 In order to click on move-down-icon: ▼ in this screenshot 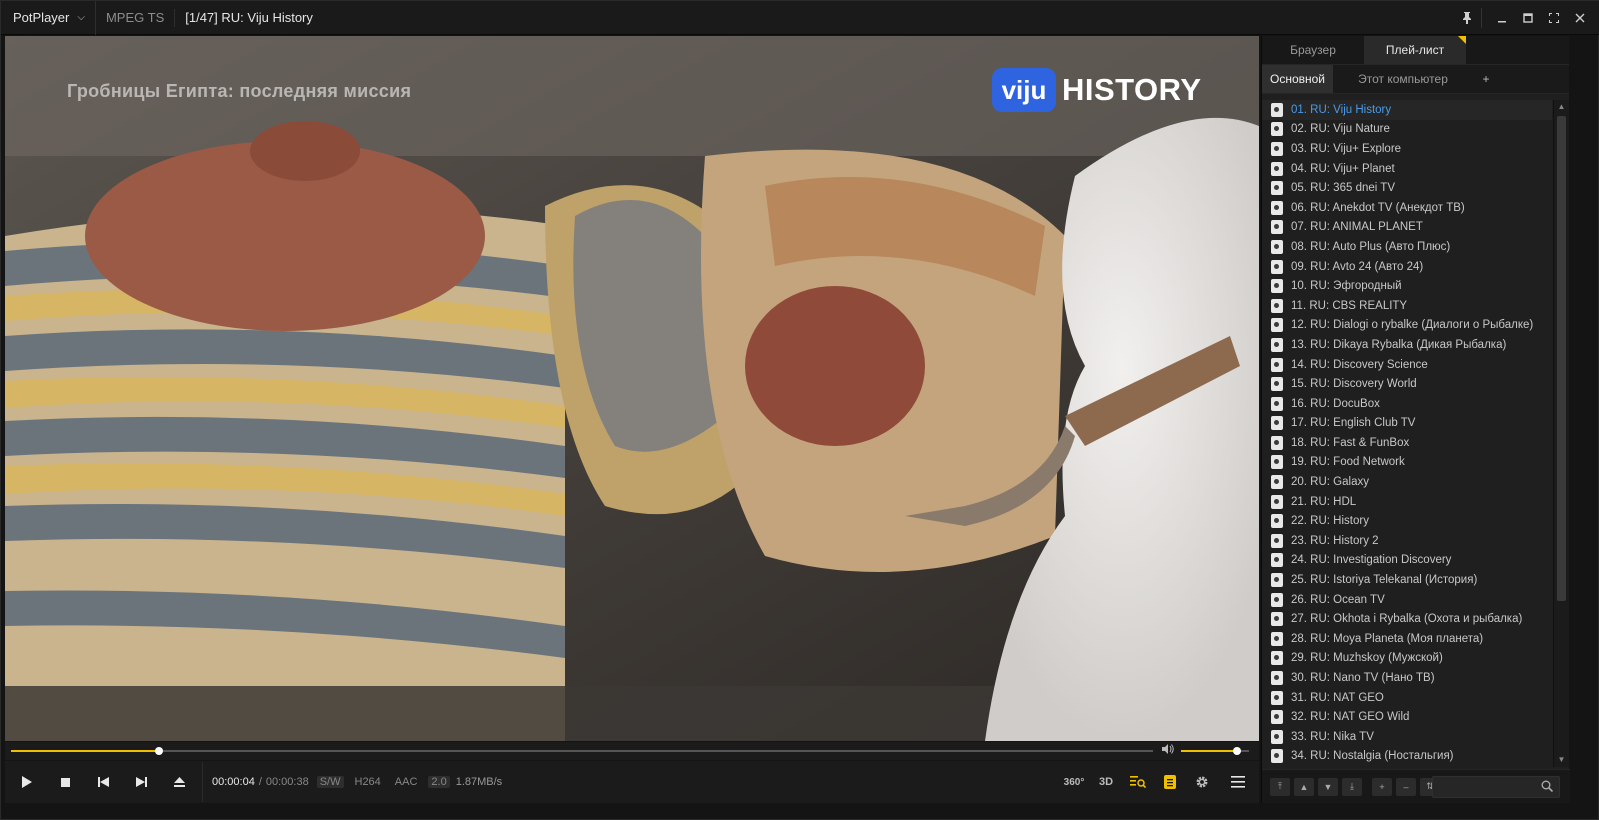, I will do `click(1328, 786)`.